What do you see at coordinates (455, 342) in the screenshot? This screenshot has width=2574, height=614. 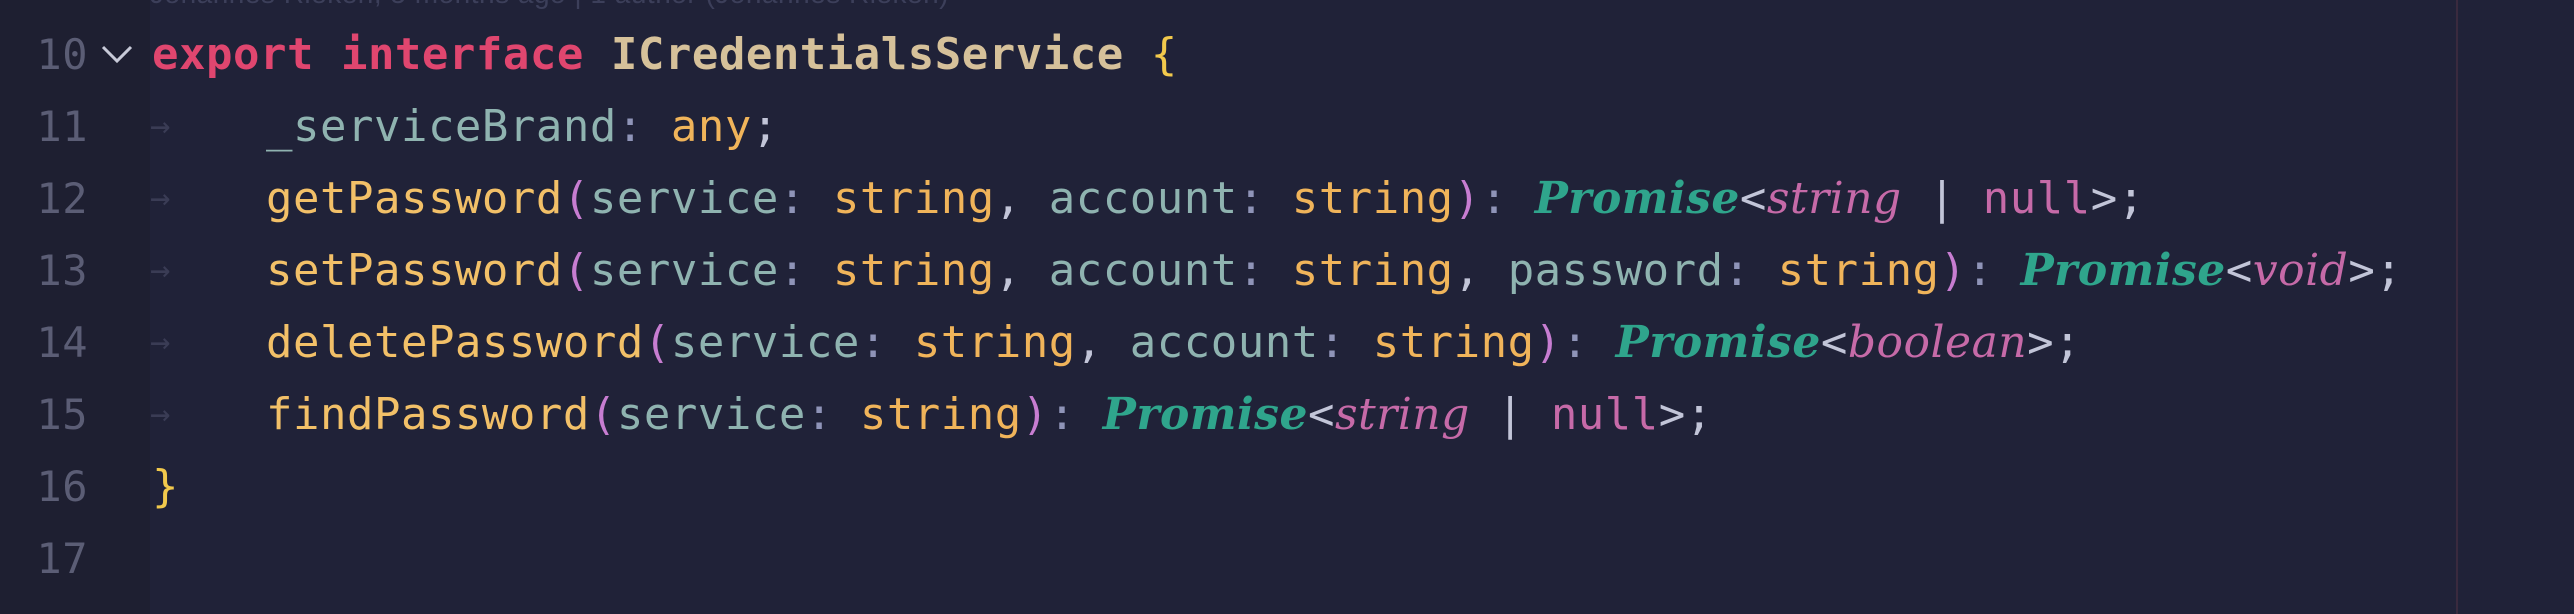 I see `method-name: deletePassword` at bounding box center [455, 342].